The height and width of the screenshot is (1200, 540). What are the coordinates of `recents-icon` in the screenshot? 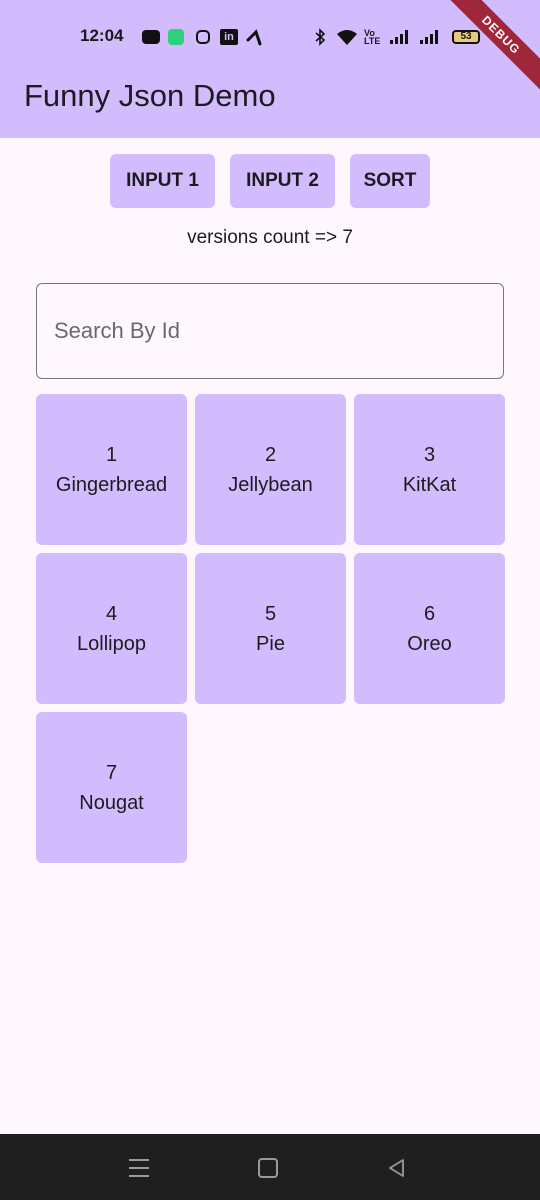 It's located at (141, 1168).